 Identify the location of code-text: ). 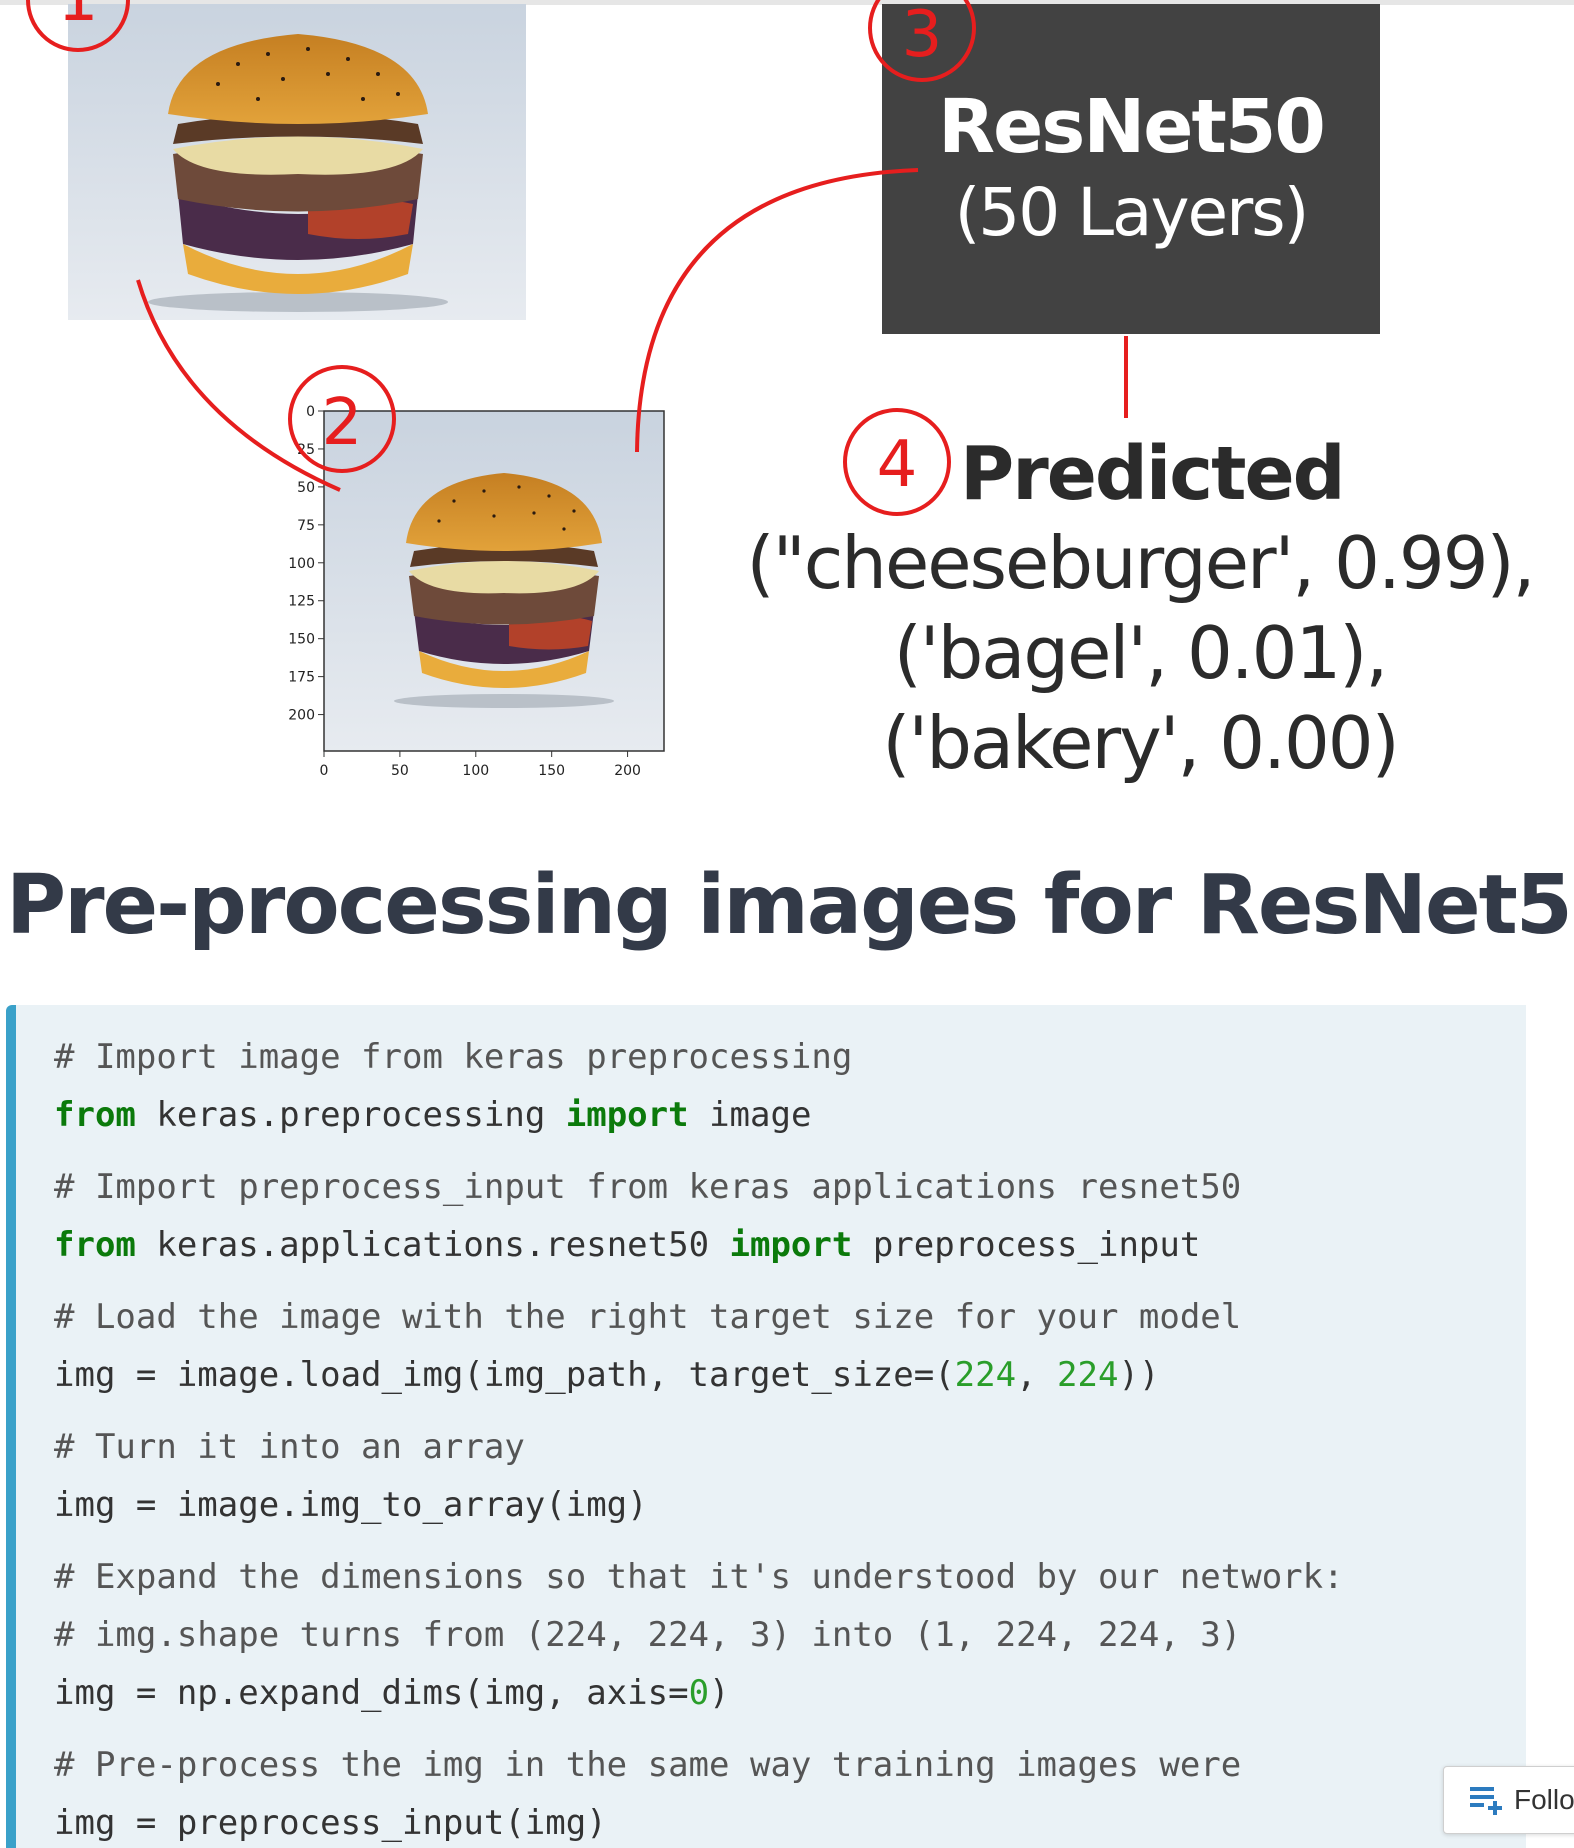
(719, 1693).